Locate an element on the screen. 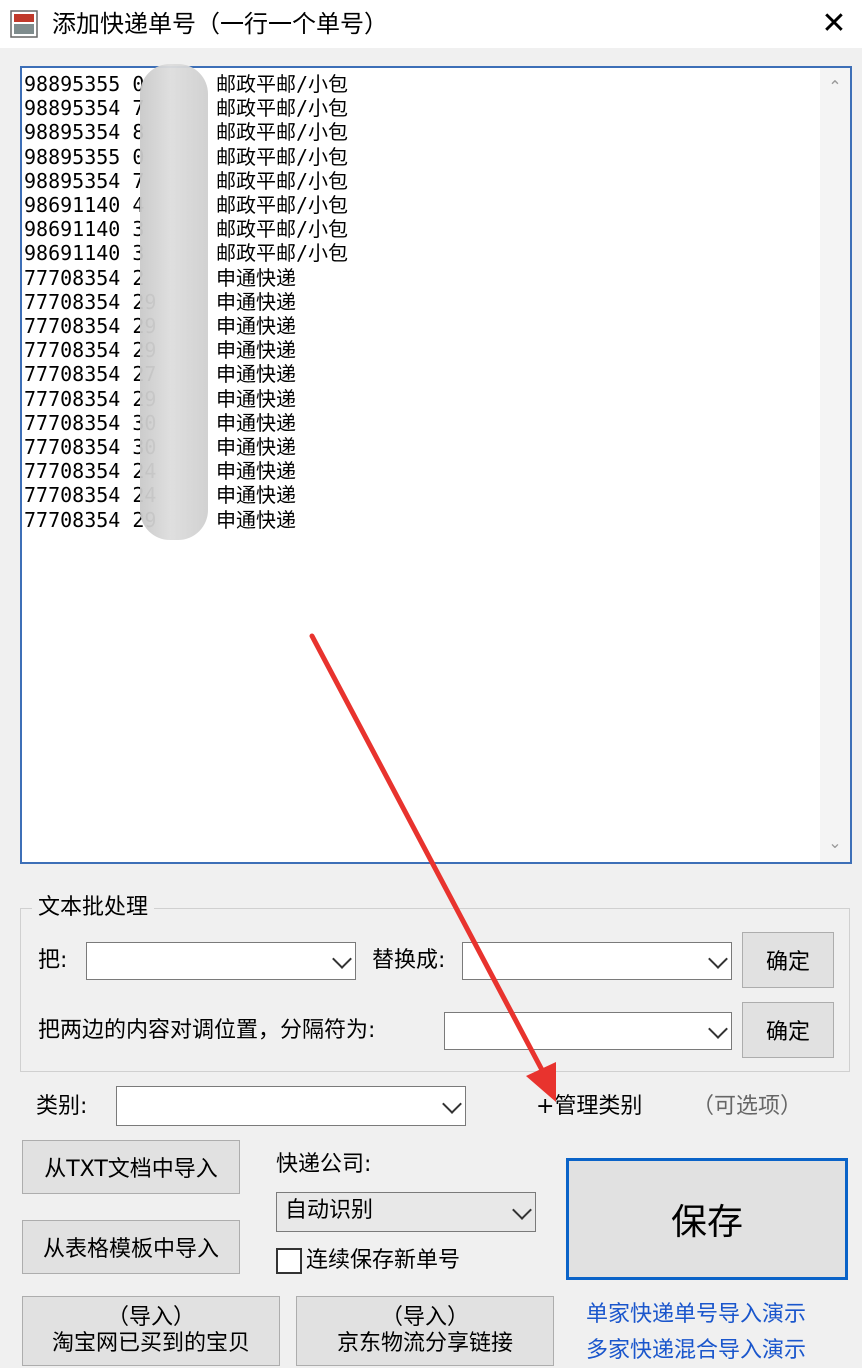 The height and width of the screenshot is (1368, 862). annotation-arrow-overlay is located at coordinates (432, 867).